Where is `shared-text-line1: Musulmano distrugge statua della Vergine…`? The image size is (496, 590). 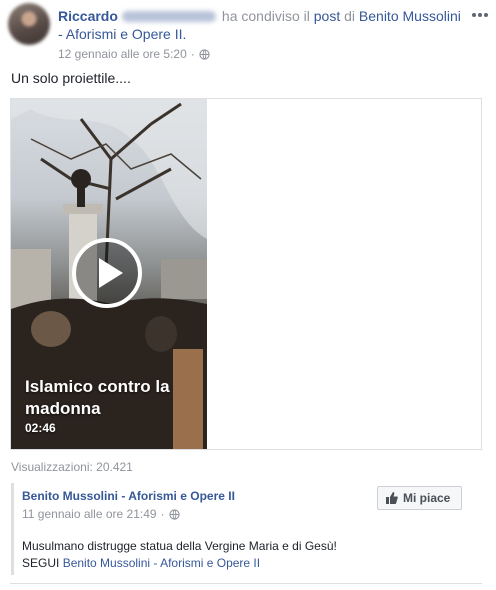
shared-text-line1: Musulmano distrugge statua della Vergine… is located at coordinates (179, 546).